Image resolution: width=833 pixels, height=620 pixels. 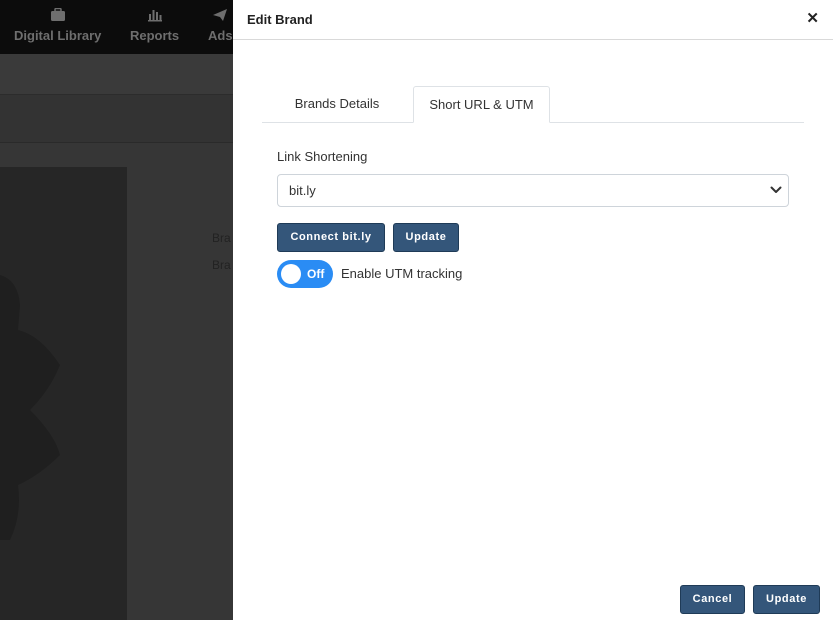 What do you see at coordinates (322, 156) in the screenshot?
I see `link-shortening-label: Link Shortening` at bounding box center [322, 156].